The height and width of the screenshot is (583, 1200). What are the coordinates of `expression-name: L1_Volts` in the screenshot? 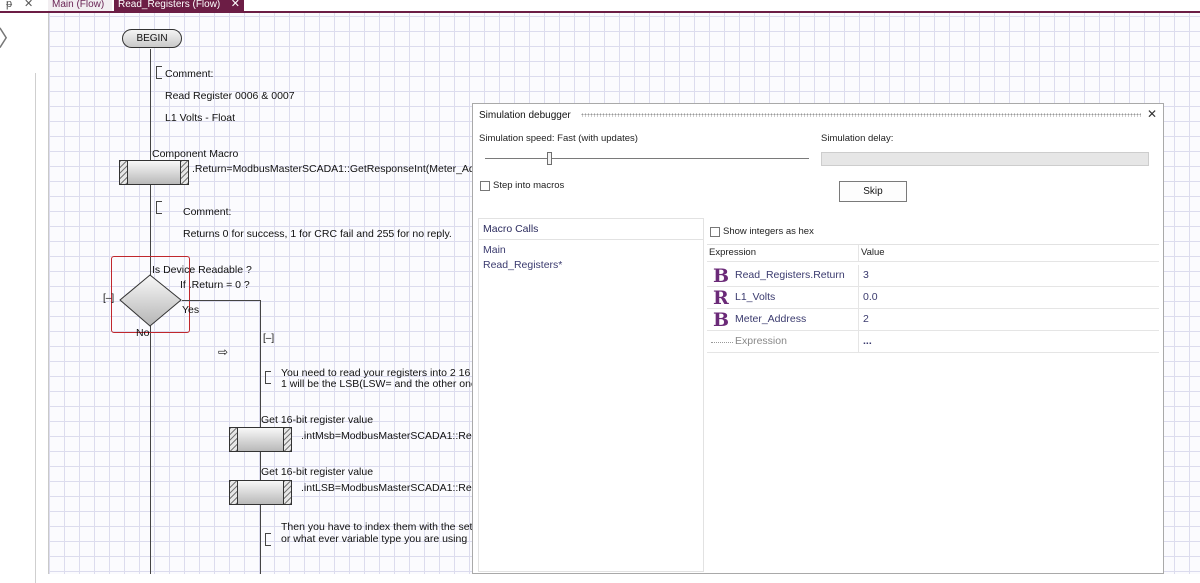 It's located at (755, 297).